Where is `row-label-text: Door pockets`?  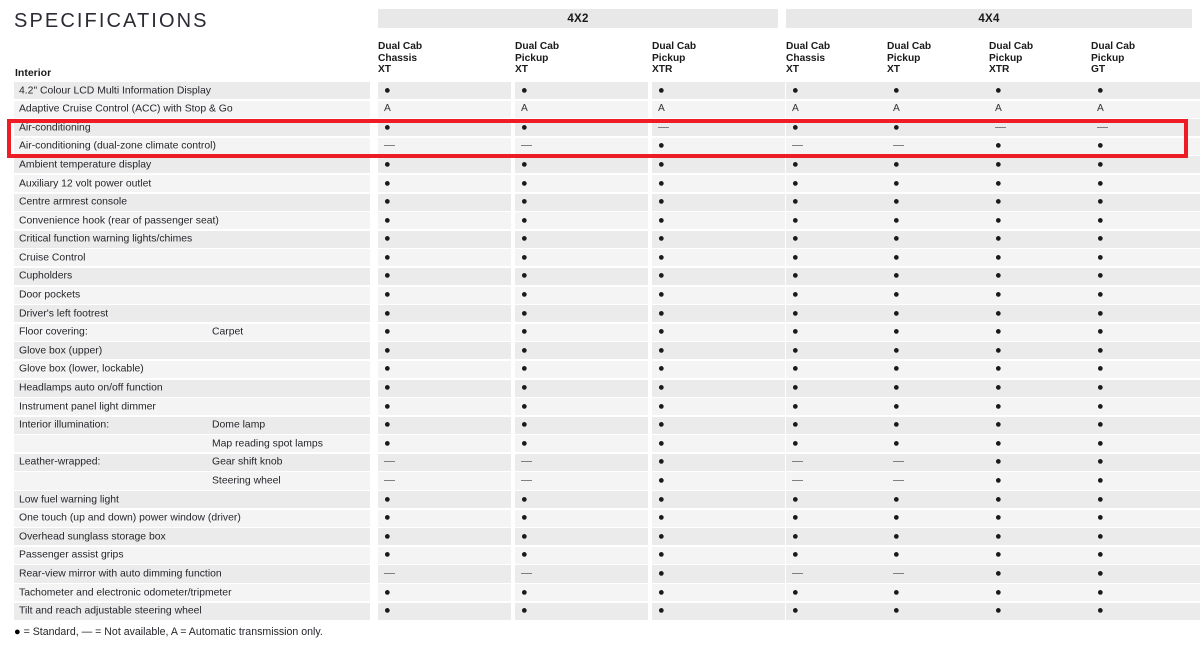
row-label-text: Door pockets is located at coordinates (50, 295).